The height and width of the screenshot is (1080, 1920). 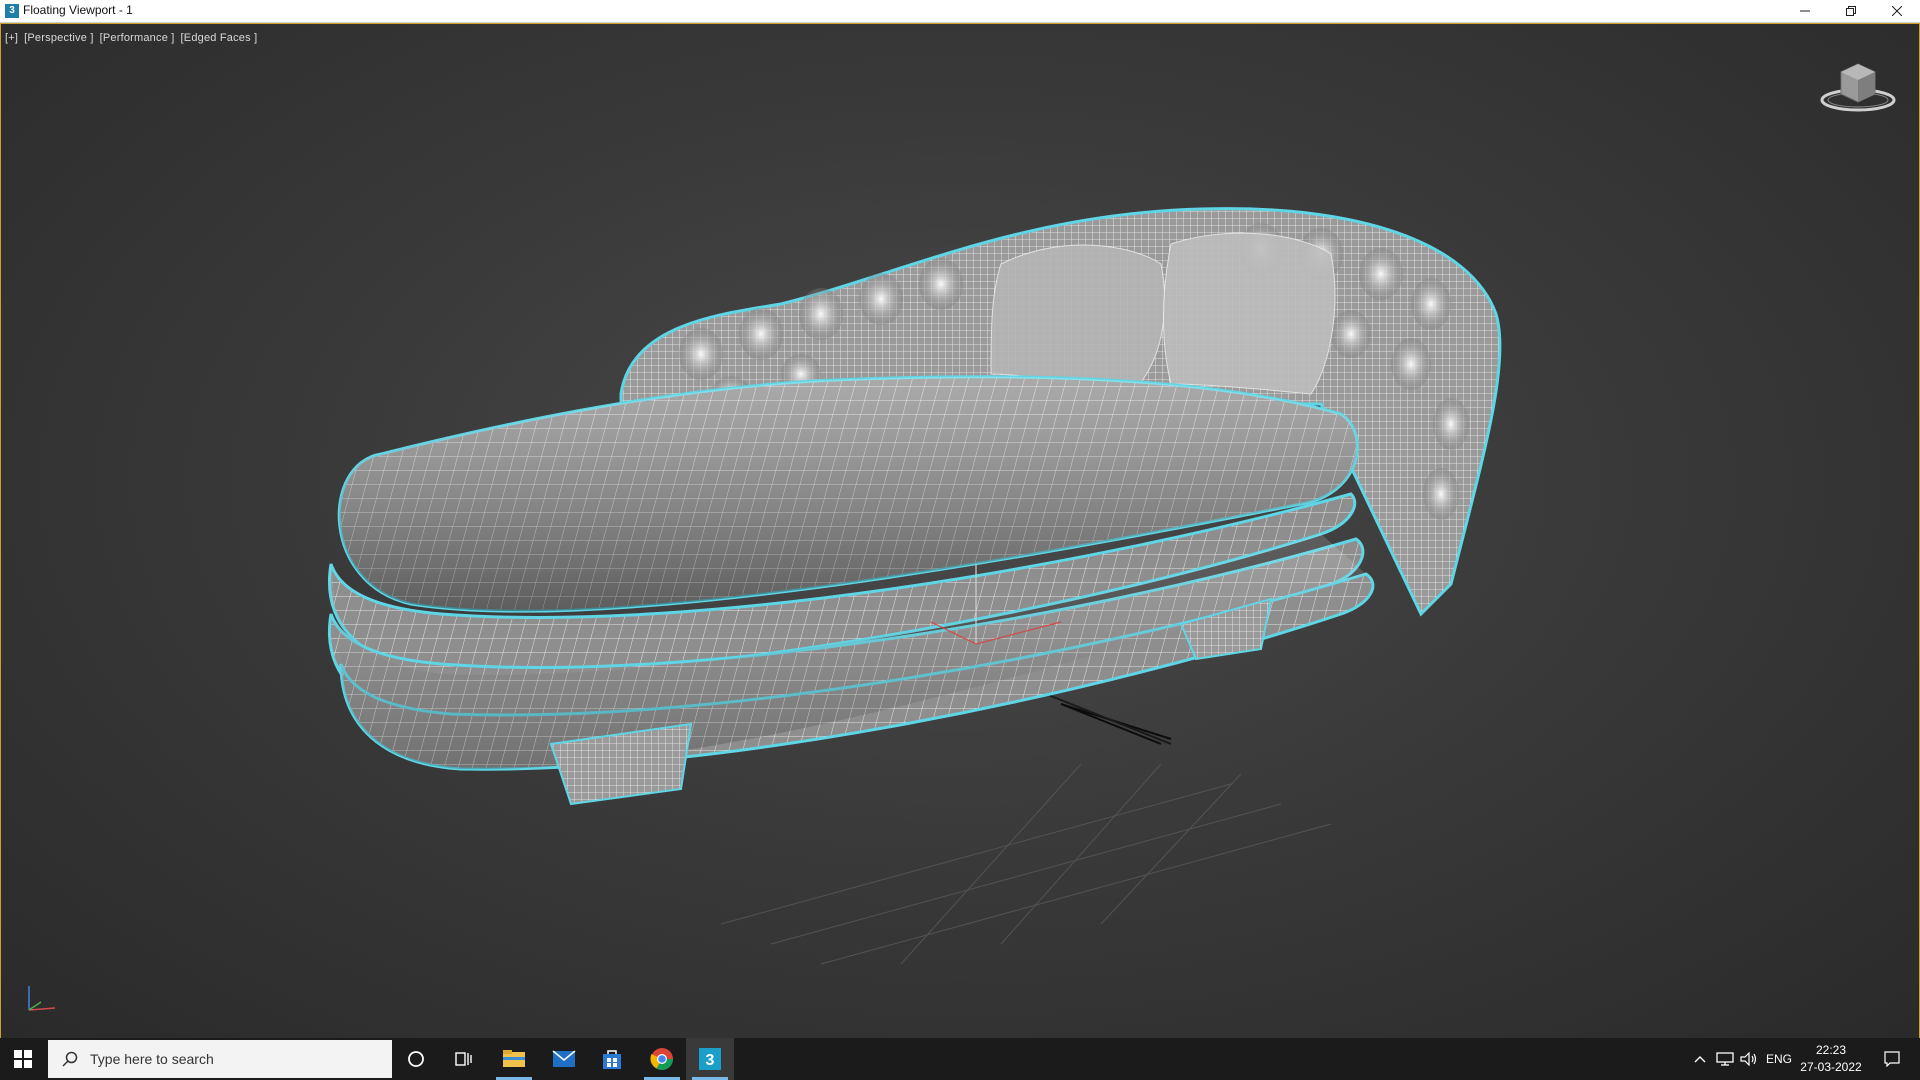 I want to click on show-hidden-icons-button, so click(x=1700, y=1059).